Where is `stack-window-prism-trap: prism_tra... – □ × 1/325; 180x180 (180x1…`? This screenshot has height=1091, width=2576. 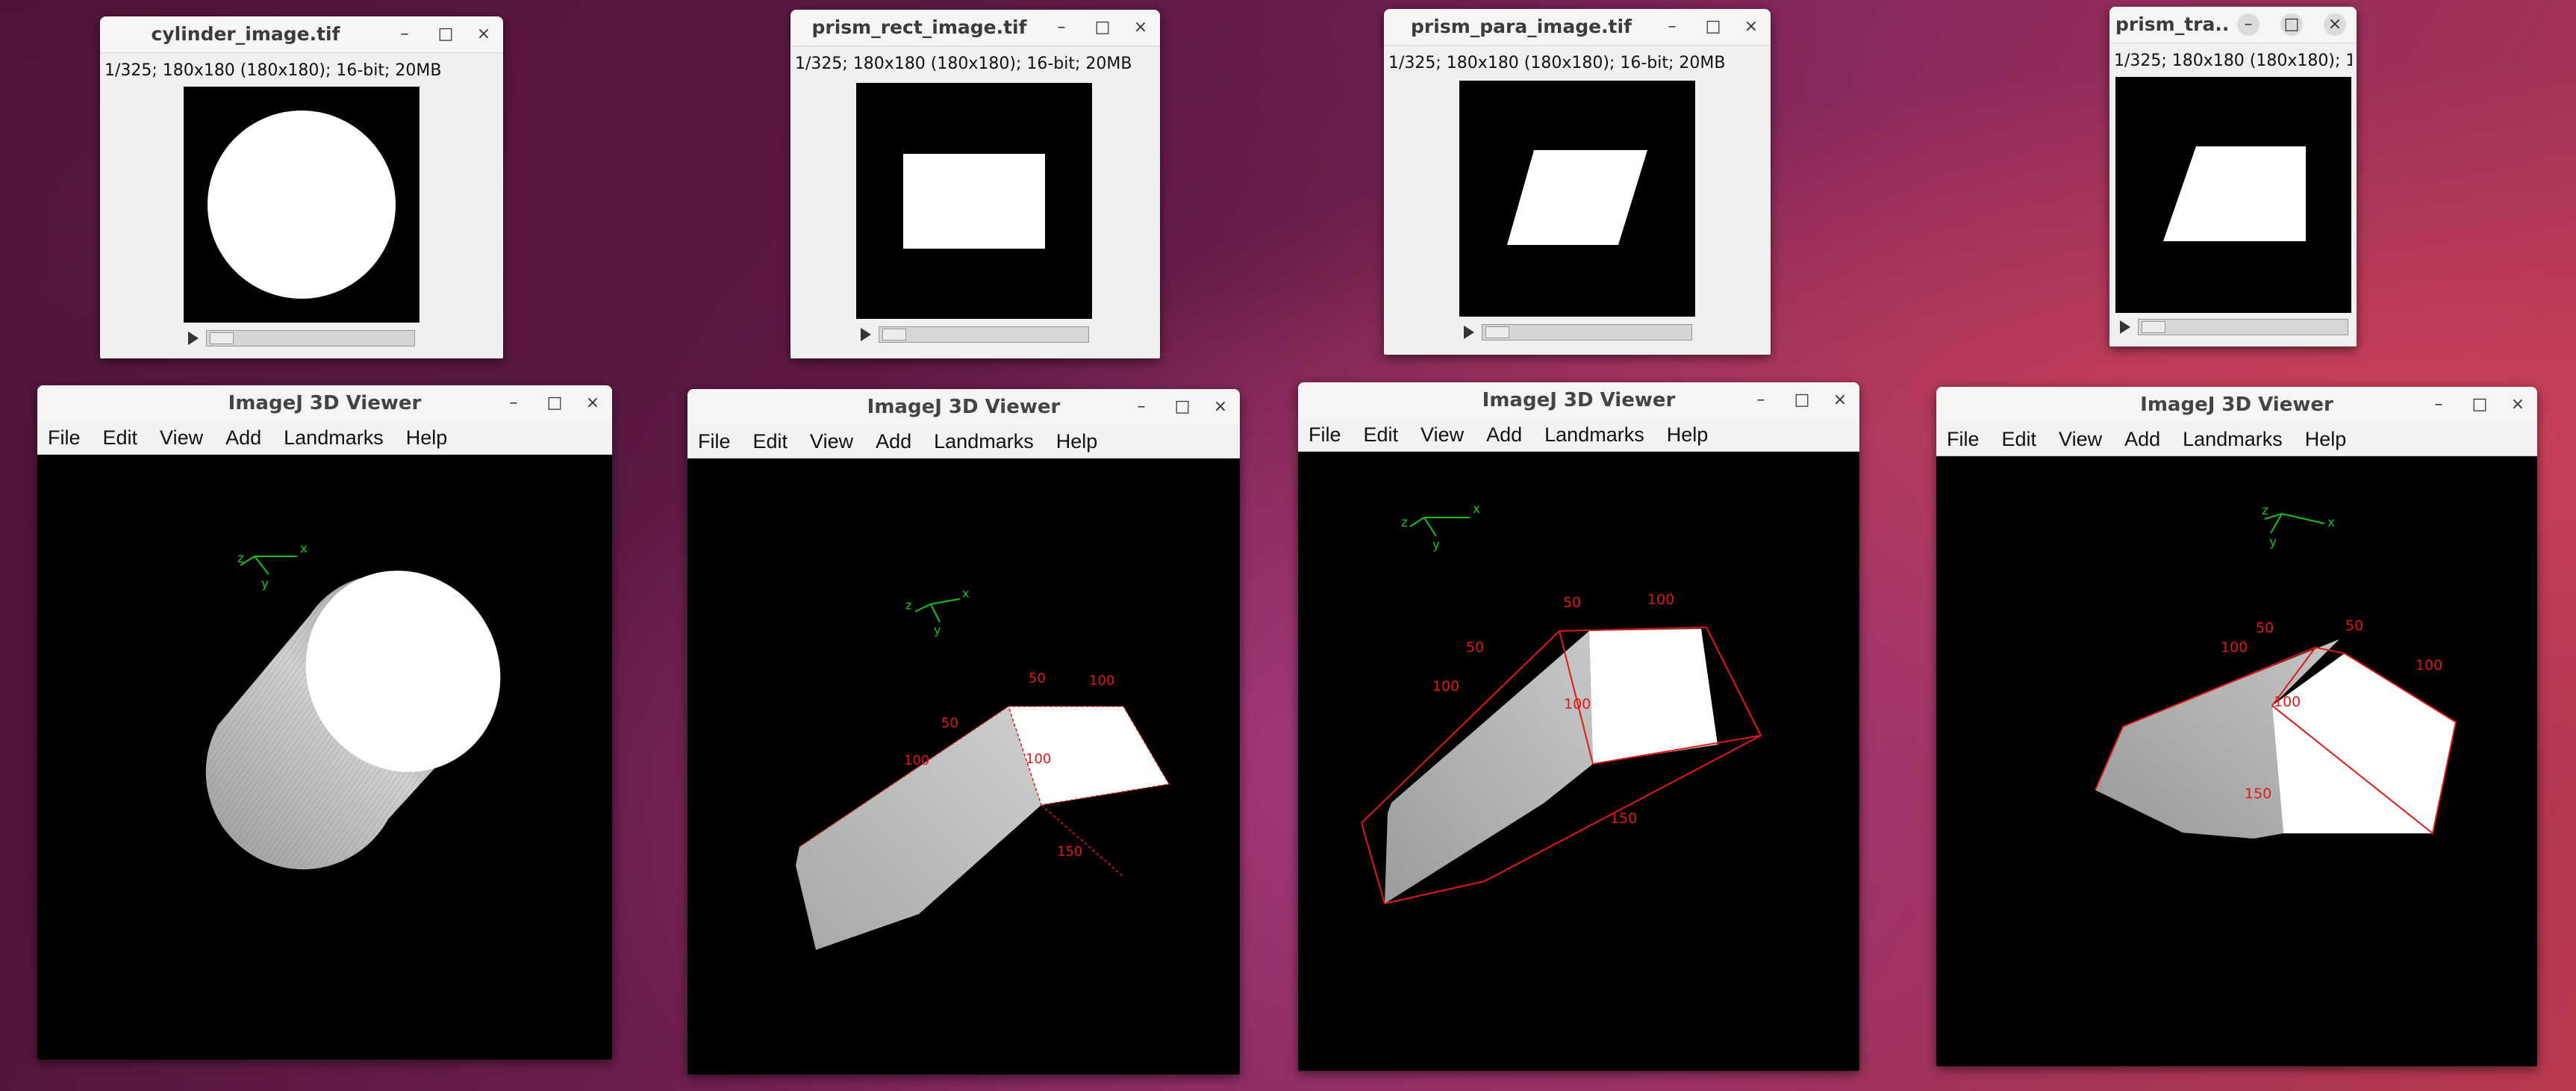
stack-window-prism-trap: prism_tra... – □ × 1/325; 180x180 (180x1… is located at coordinates (2233, 176).